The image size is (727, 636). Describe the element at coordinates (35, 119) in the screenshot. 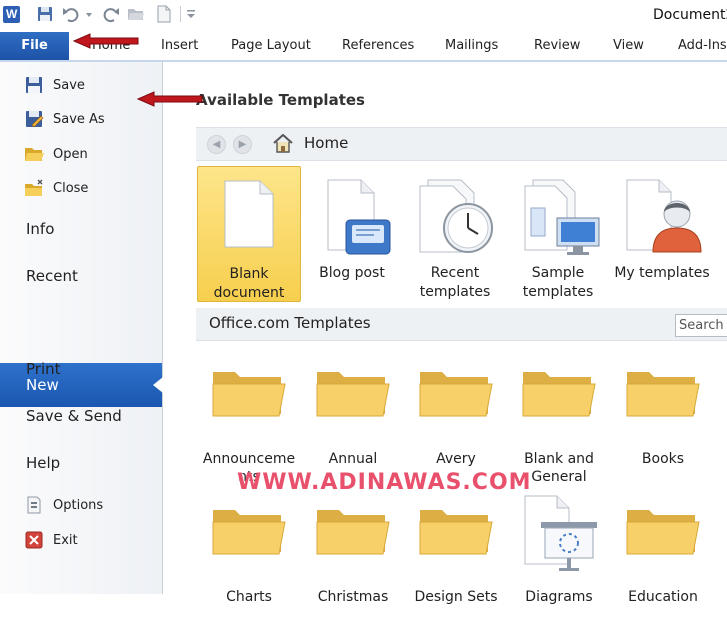

I see `save-as-icon` at that location.